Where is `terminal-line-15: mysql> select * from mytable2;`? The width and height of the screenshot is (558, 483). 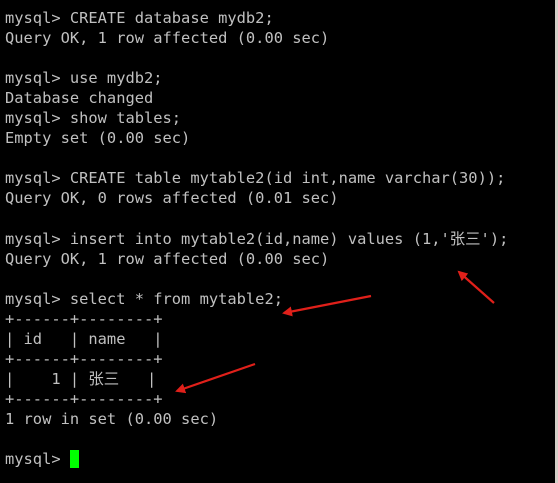
terminal-line-15: mysql> select * from mytable2; is located at coordinates (144, 298).